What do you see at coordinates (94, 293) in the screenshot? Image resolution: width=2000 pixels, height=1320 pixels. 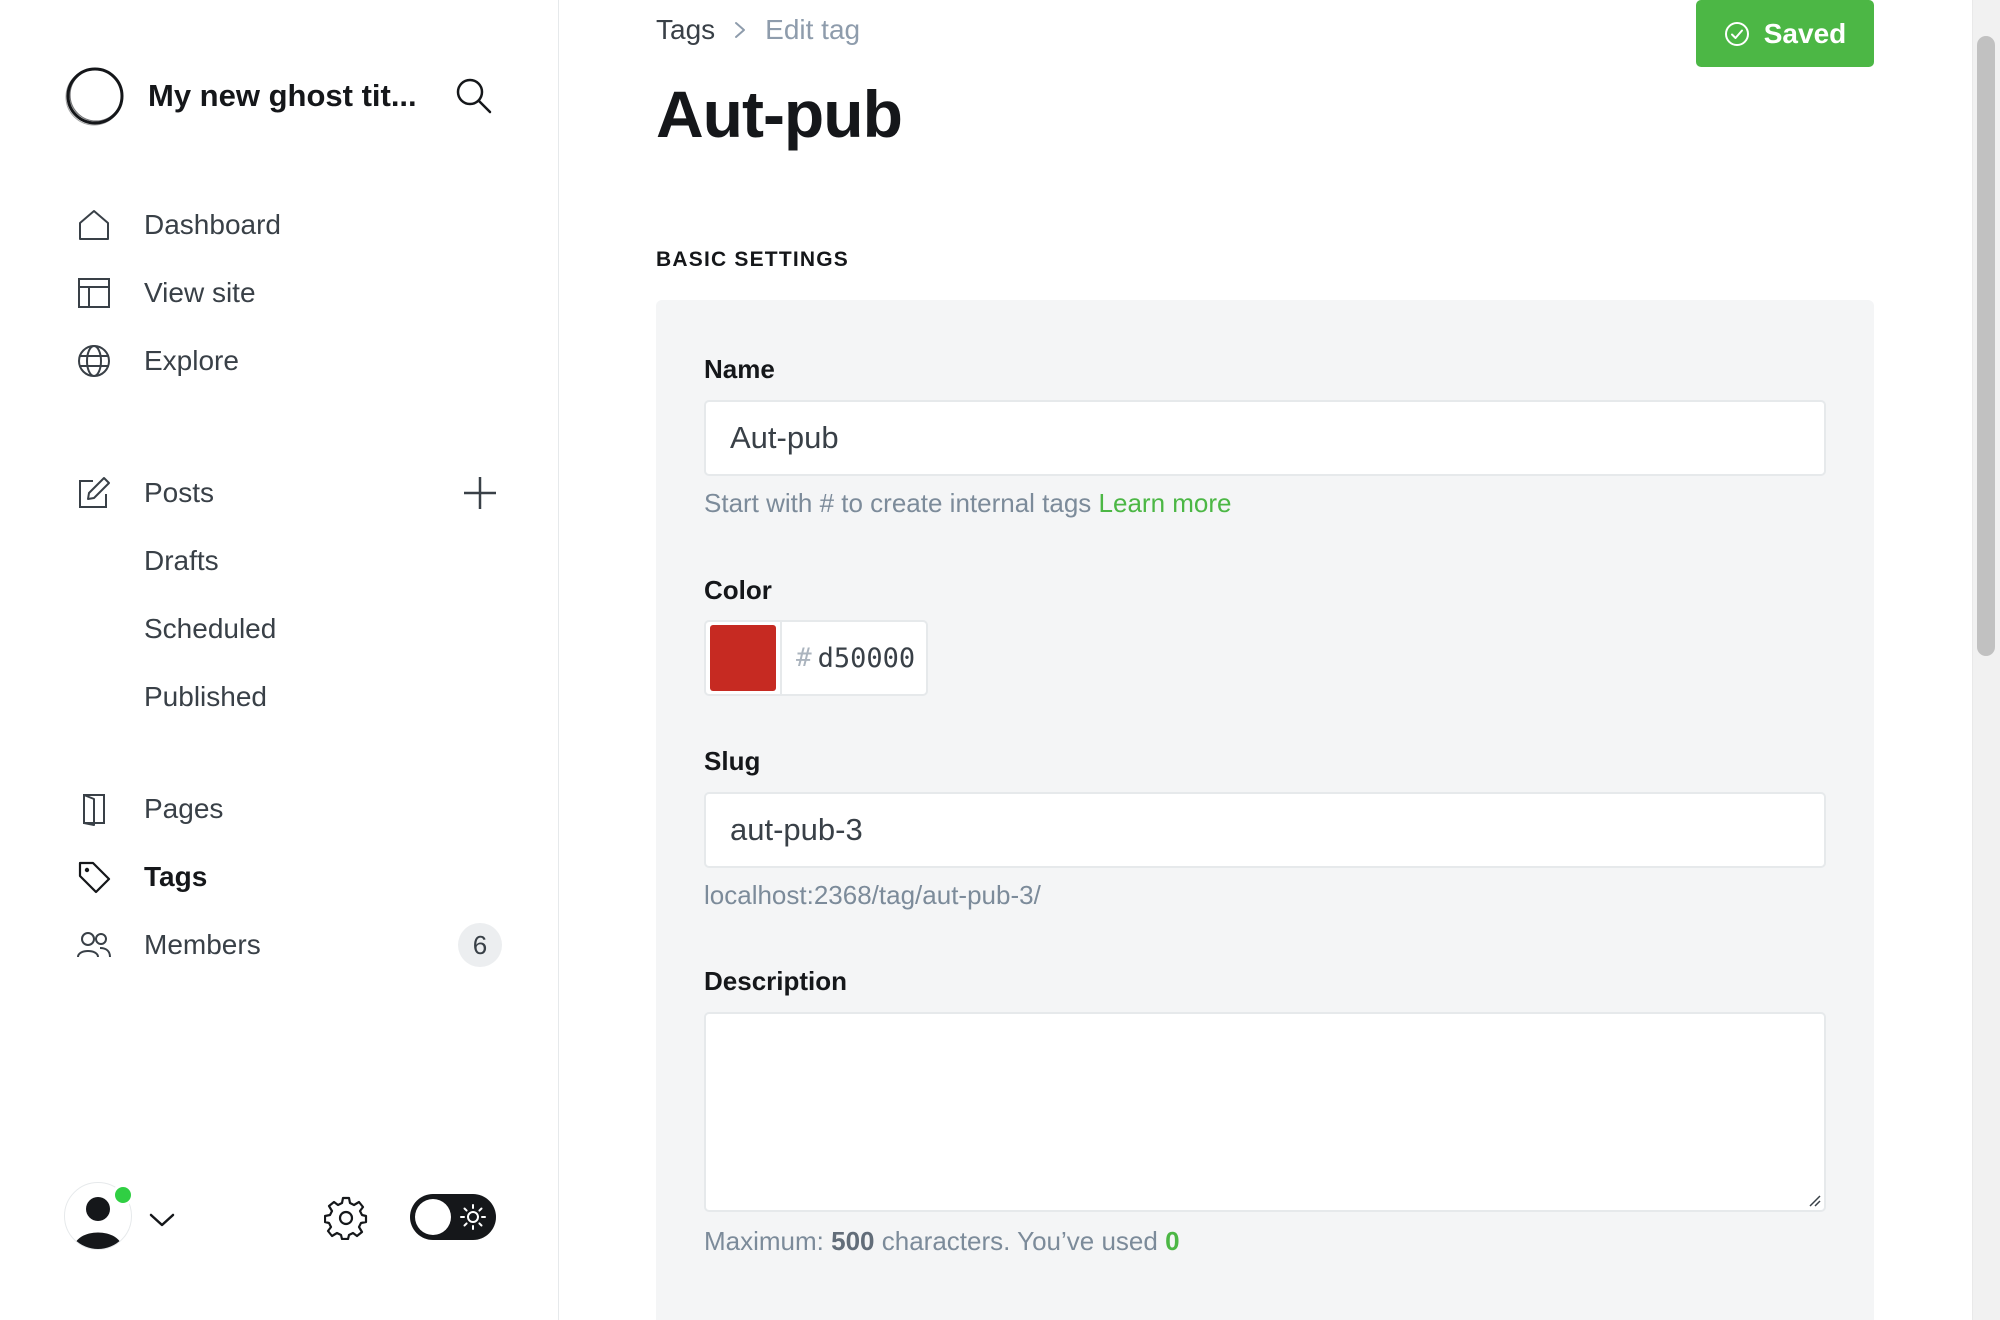 I see `layout-icon` at bounding box center [94, 293].